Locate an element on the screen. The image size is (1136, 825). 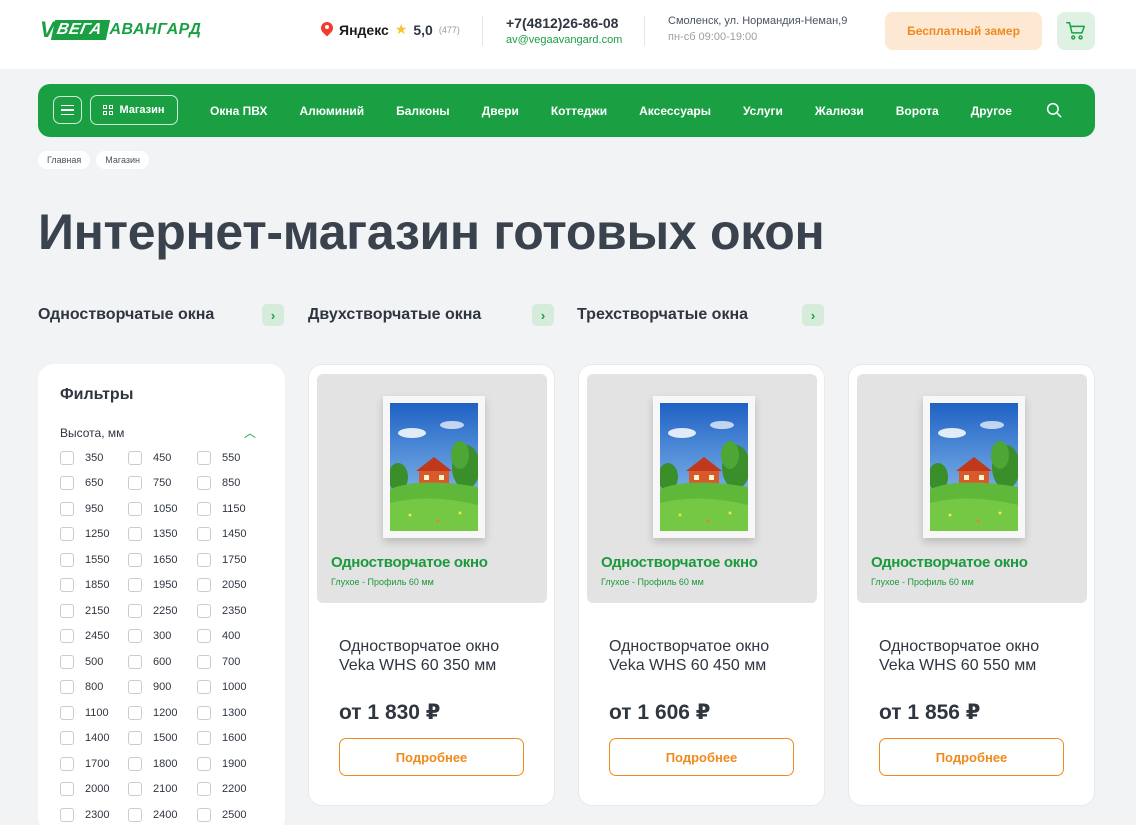
filter-option: 1650 is located at coordinates (162, 559).